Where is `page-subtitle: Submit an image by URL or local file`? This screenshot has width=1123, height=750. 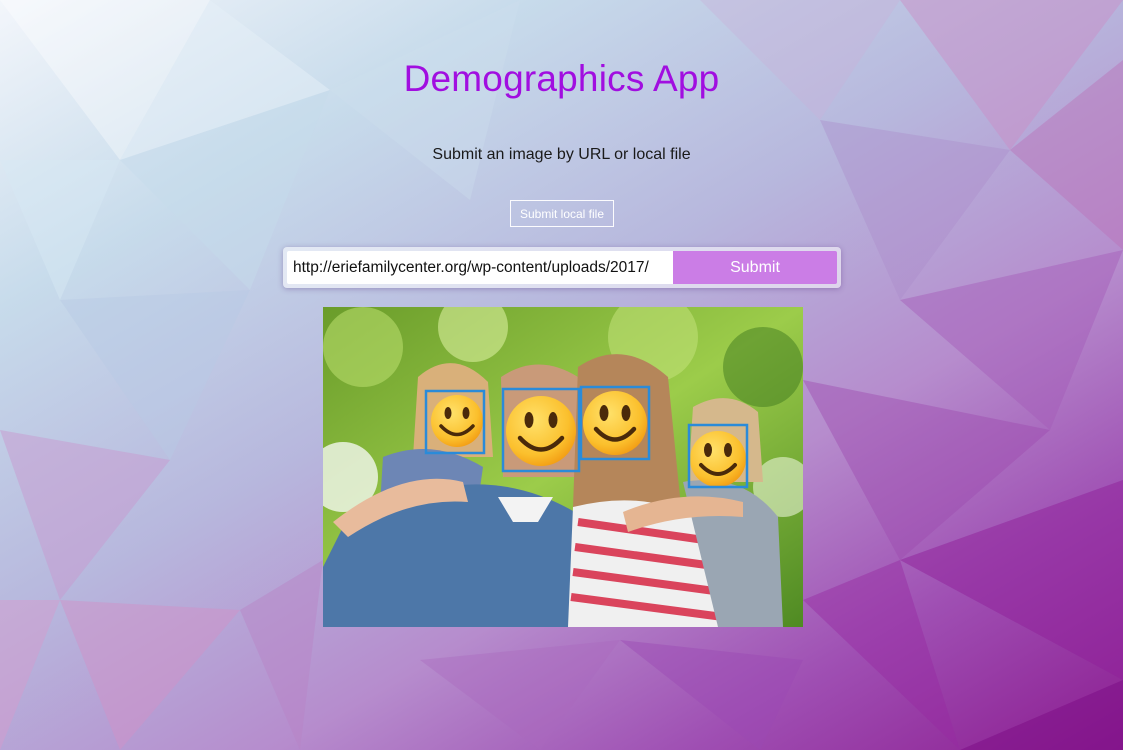
page-subtitle: Submit an image by URL or local file is located at coordinates (561, 154).